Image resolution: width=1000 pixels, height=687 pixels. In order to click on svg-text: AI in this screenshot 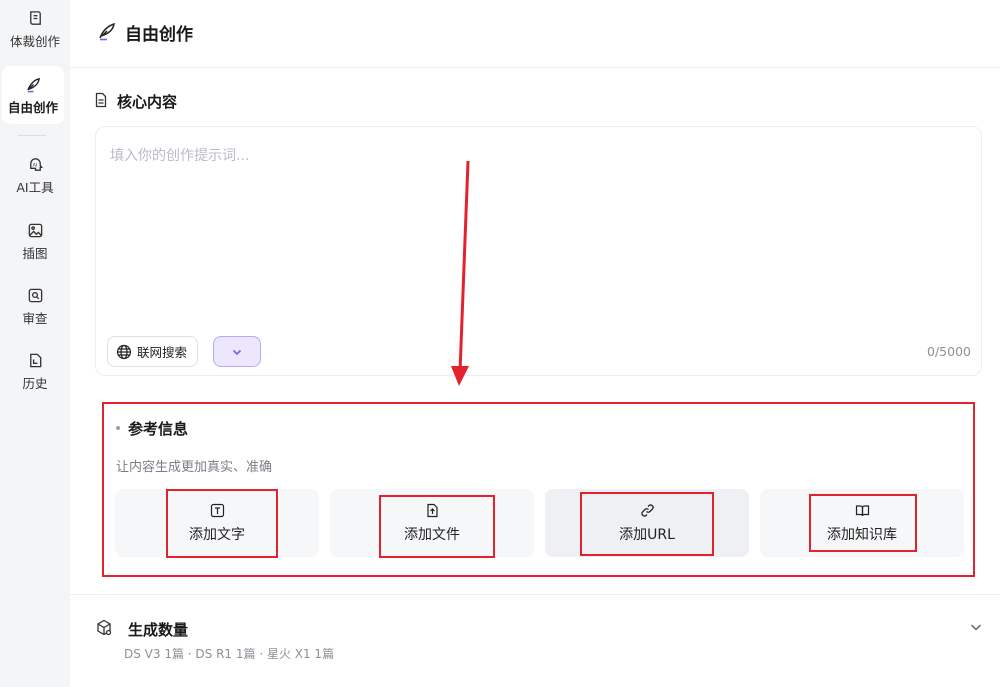, I will do `click(34, 165)`.